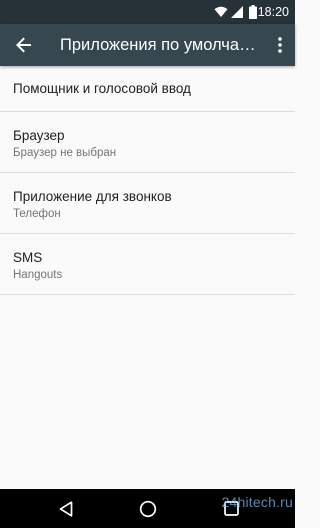  I want to click on signal-icon, so click(237, 12).